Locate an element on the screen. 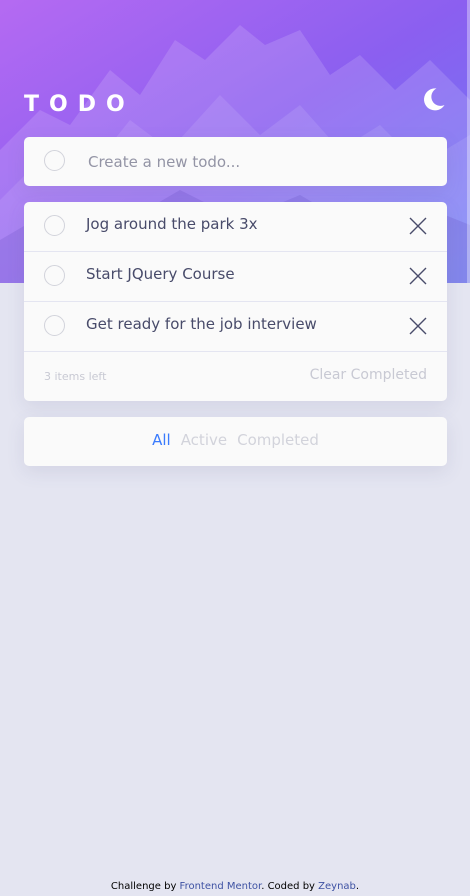 The image size is (470, 896). todo-item: Get ready for the job interview is located at coordinates (235, 327).